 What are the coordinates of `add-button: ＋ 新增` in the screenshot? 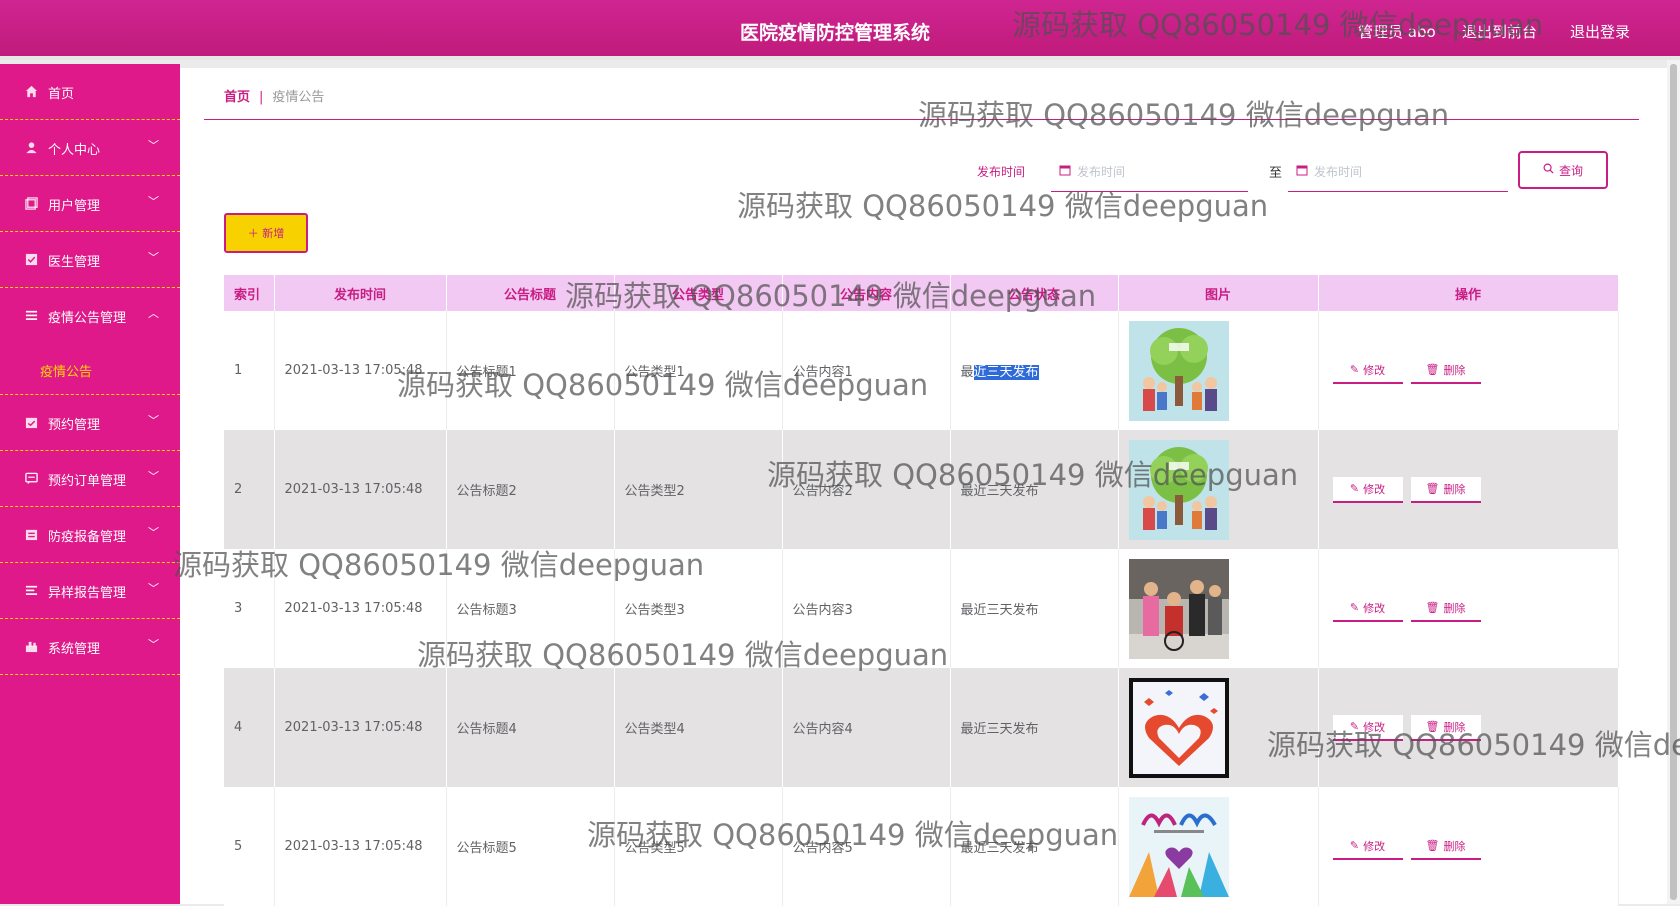 It's located at (266, 233).